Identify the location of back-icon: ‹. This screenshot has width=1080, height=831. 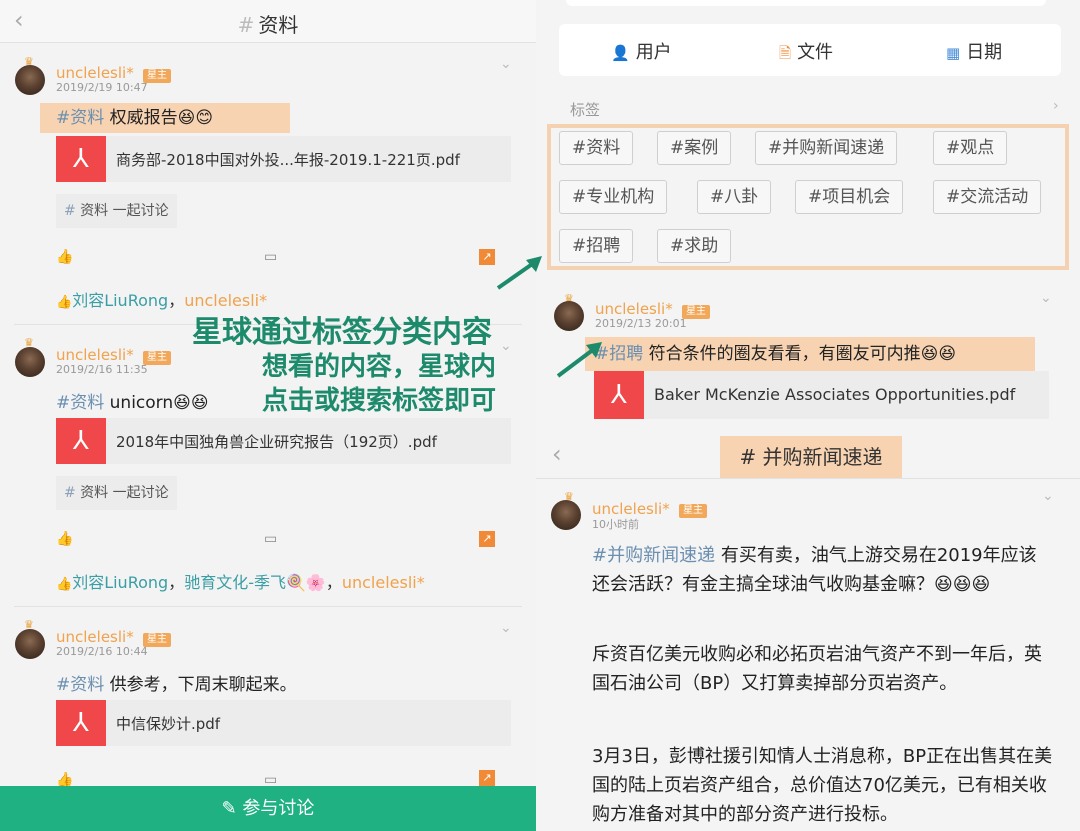
(557, 454).